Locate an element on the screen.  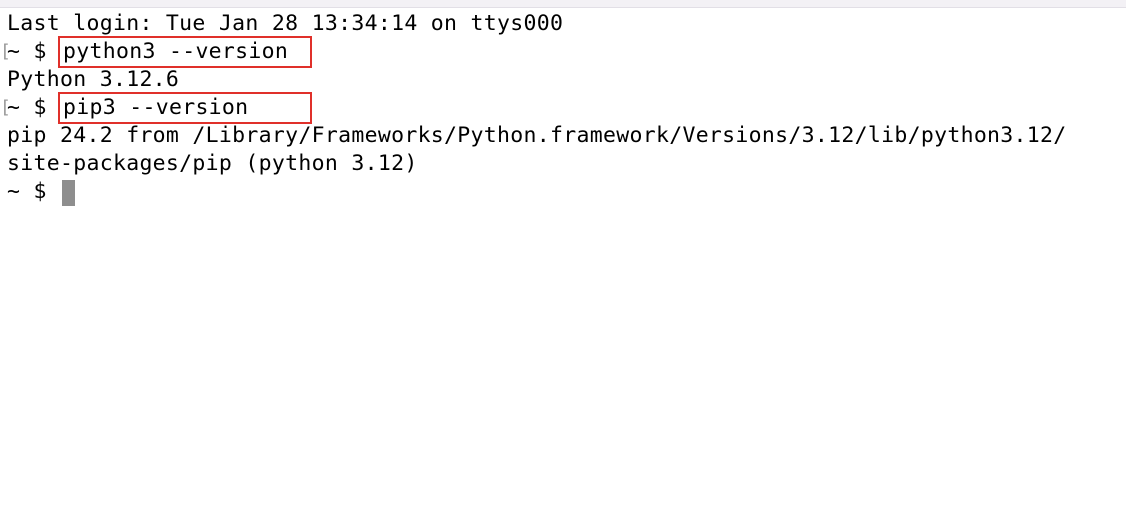
window-top-edge is located at coordinates (563, 4).